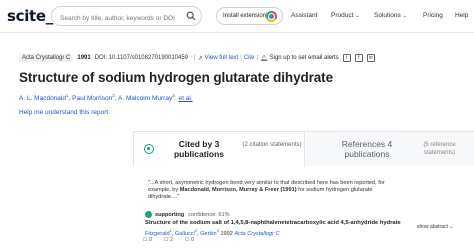 This screenshot has width=474, height=248. Describe the element at coordinates (432, 227) in the screenshot. I see `show-abstract-label: show abstract` at that location.